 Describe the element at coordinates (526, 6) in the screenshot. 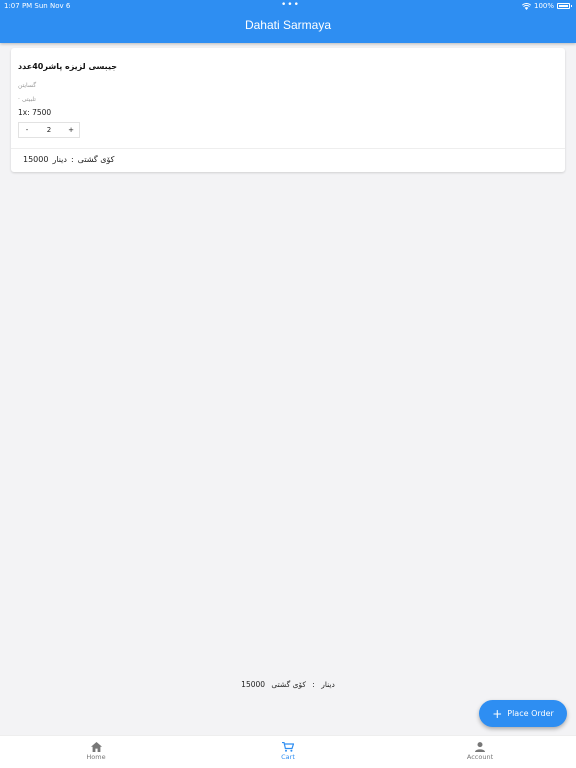

I see `wifi-icon` at that location.